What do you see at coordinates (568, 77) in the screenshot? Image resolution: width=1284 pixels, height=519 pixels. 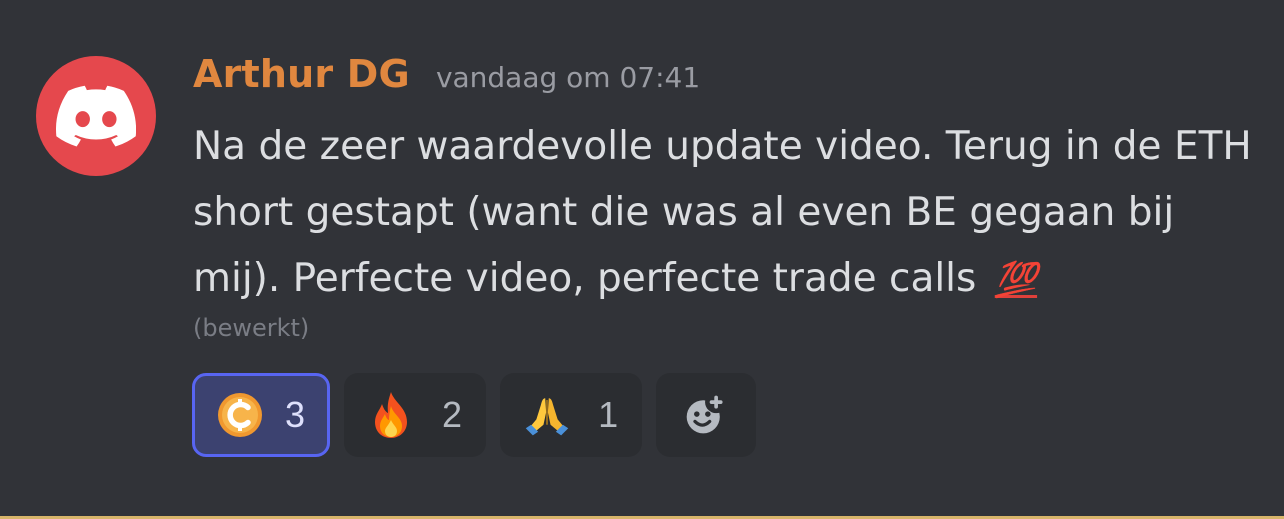 I see `timestamp: vandaag om 07:41` at bounding box center [568, 77].